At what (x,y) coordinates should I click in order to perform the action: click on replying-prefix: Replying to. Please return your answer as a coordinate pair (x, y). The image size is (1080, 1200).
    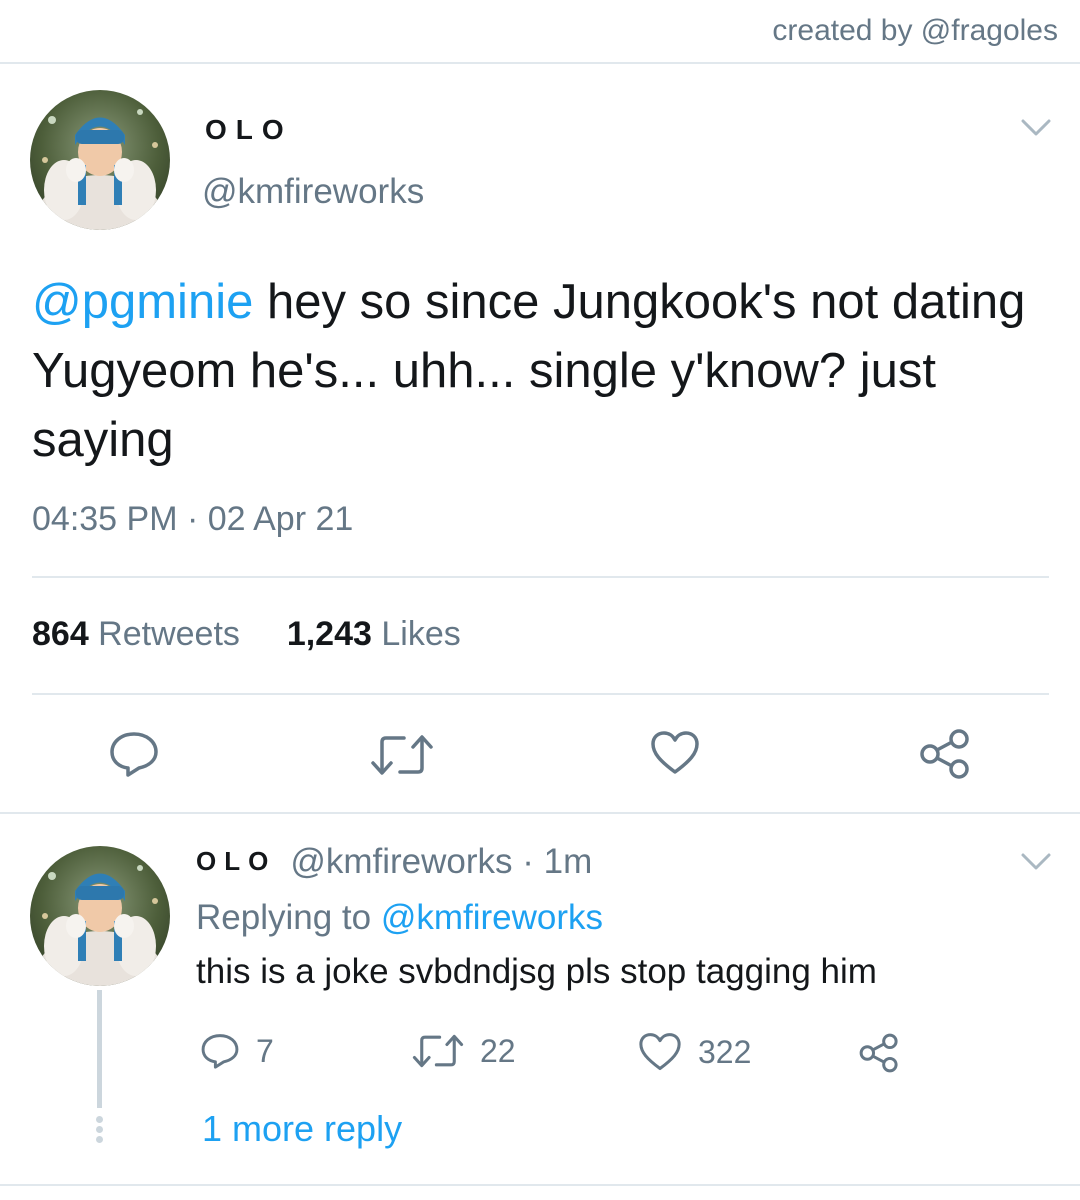
    Looking at the image, I should click on (288, 917).